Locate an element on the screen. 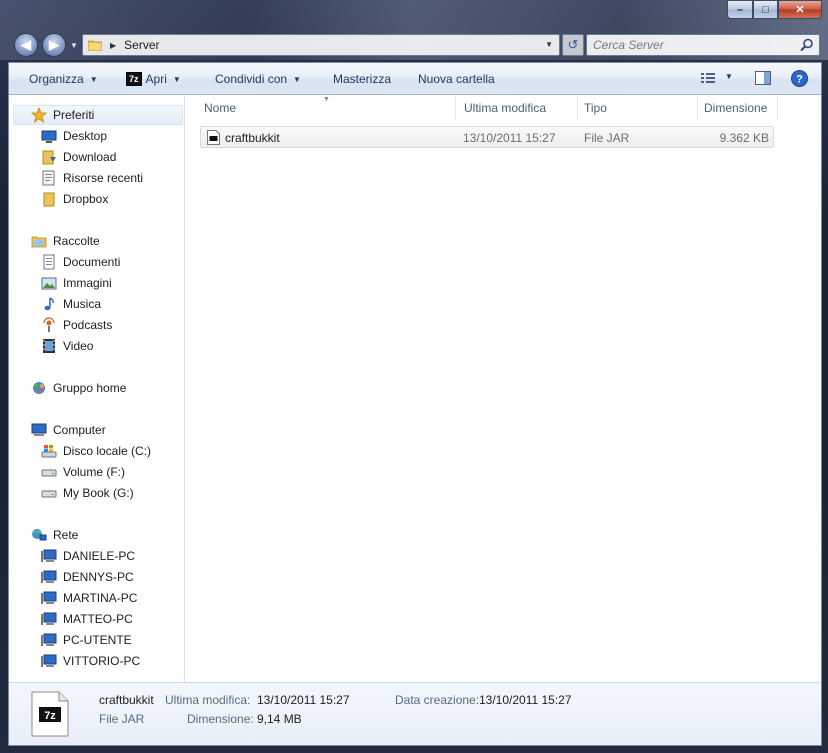  nav-download: Download is located at coordinates (78, 157).